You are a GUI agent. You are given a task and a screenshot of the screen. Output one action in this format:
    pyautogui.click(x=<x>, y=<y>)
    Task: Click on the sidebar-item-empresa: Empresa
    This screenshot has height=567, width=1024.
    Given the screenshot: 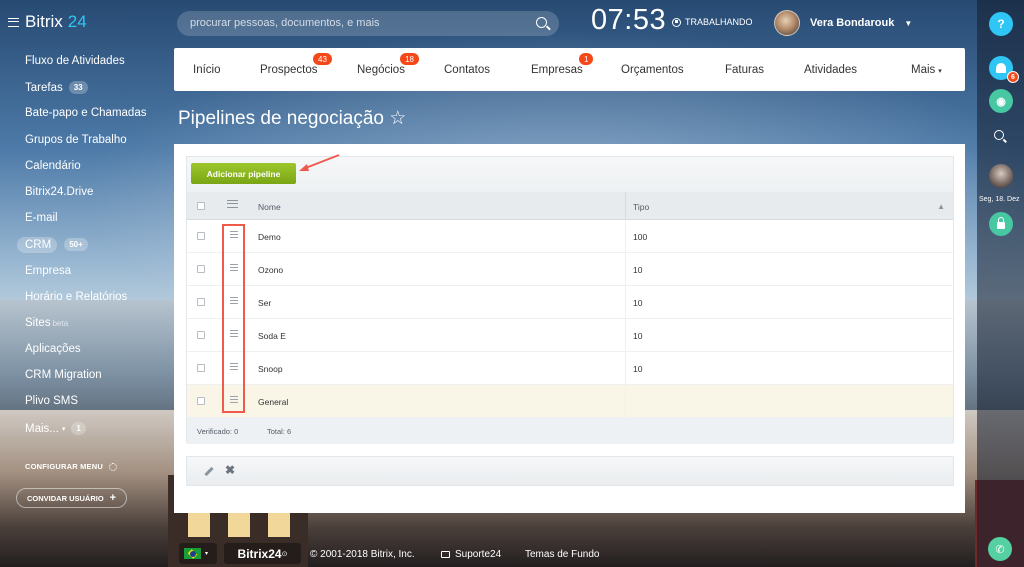 What is the action you would take?
    pyautogui.click(x=48, y=271)
    